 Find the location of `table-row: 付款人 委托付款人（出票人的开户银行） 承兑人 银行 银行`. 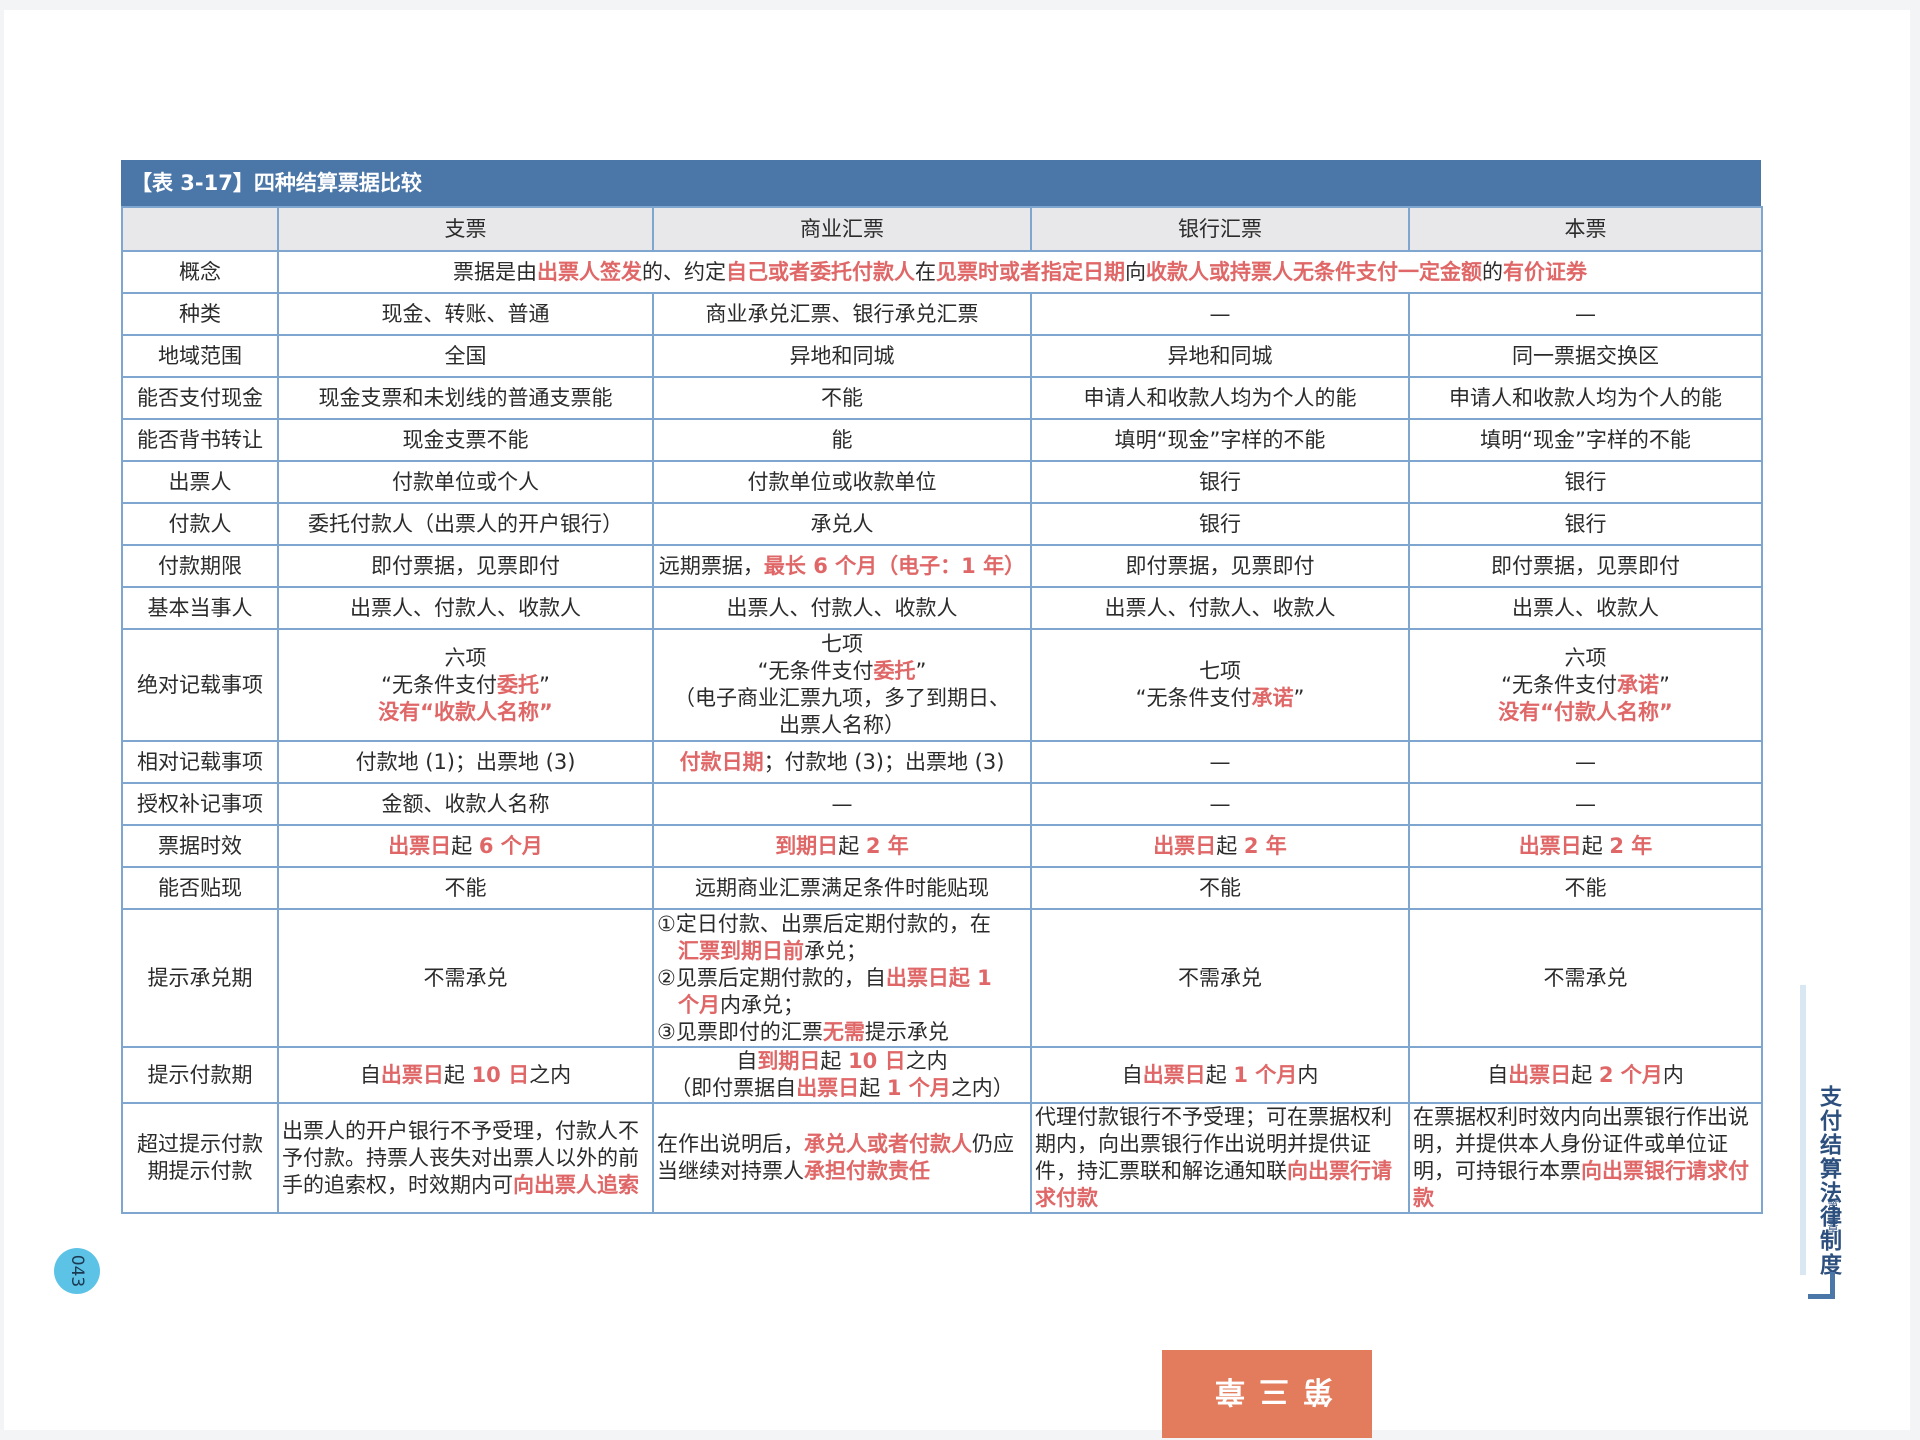

table-row: 付款人 委托付款人（出票人的开户银行） 承兑人 银行 银行 is located at coordinates (942, 524).